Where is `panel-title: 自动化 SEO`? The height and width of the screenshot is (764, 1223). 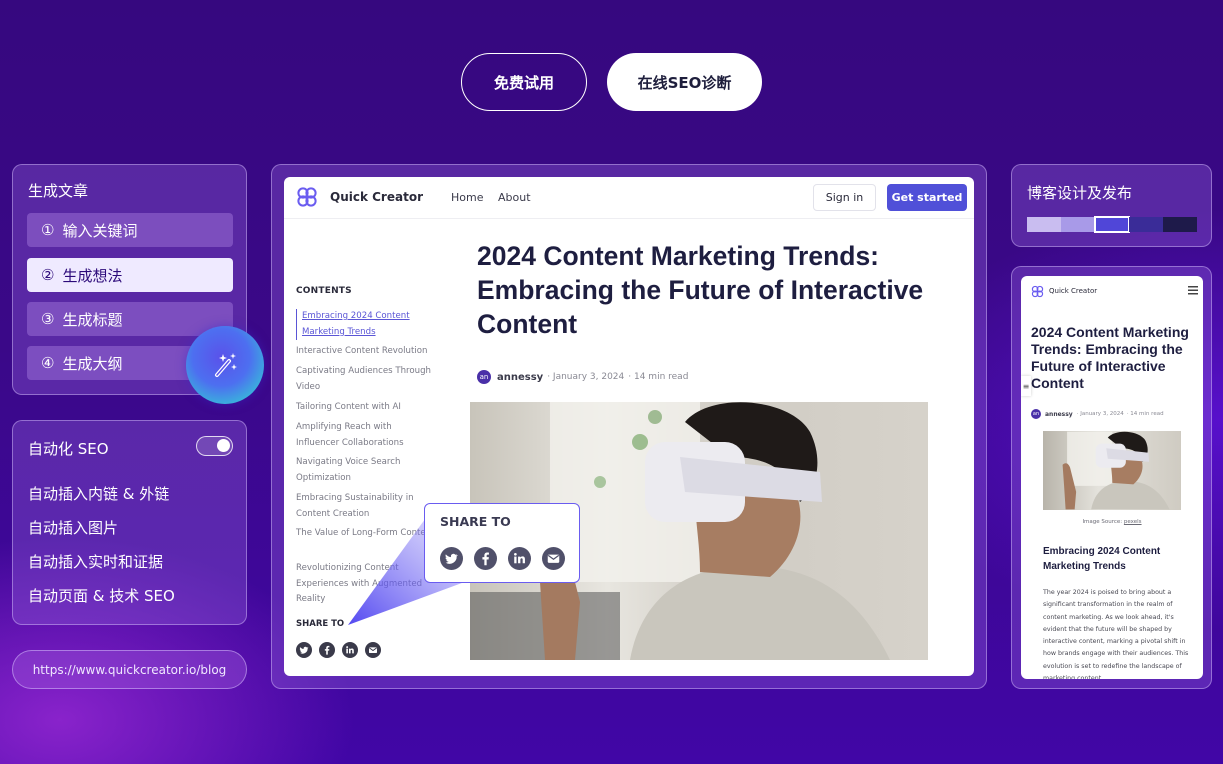
panel-title: 自动化 SEO is located at coordinates (68, 449).